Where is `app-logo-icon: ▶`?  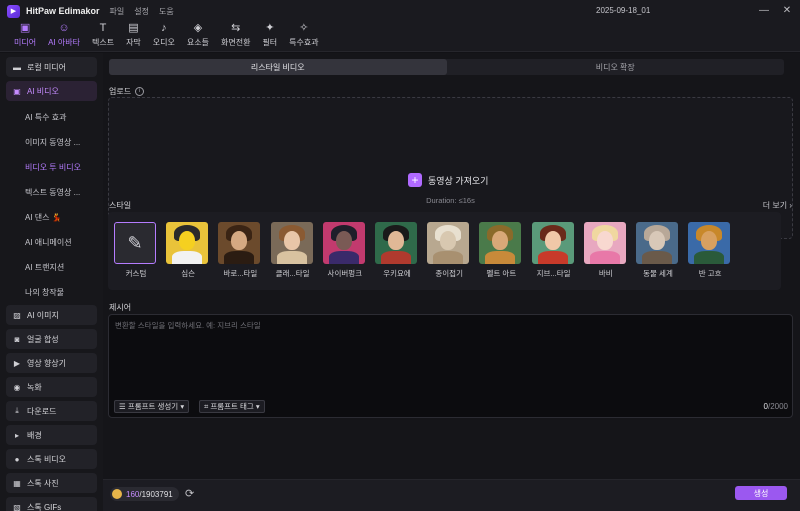 app-logo-icon: ▶ is located at coordinates (13, 11).